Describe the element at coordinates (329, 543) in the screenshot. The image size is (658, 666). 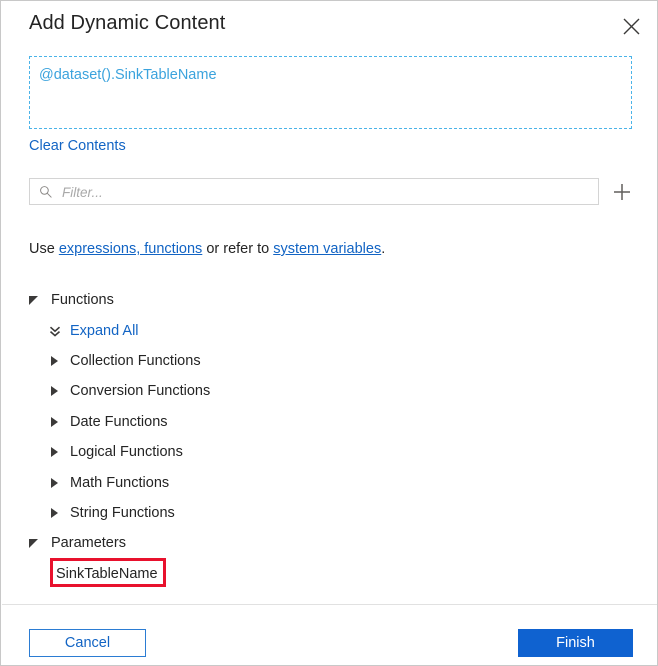
I see `tree-node-parameters: Parameters` at that location.